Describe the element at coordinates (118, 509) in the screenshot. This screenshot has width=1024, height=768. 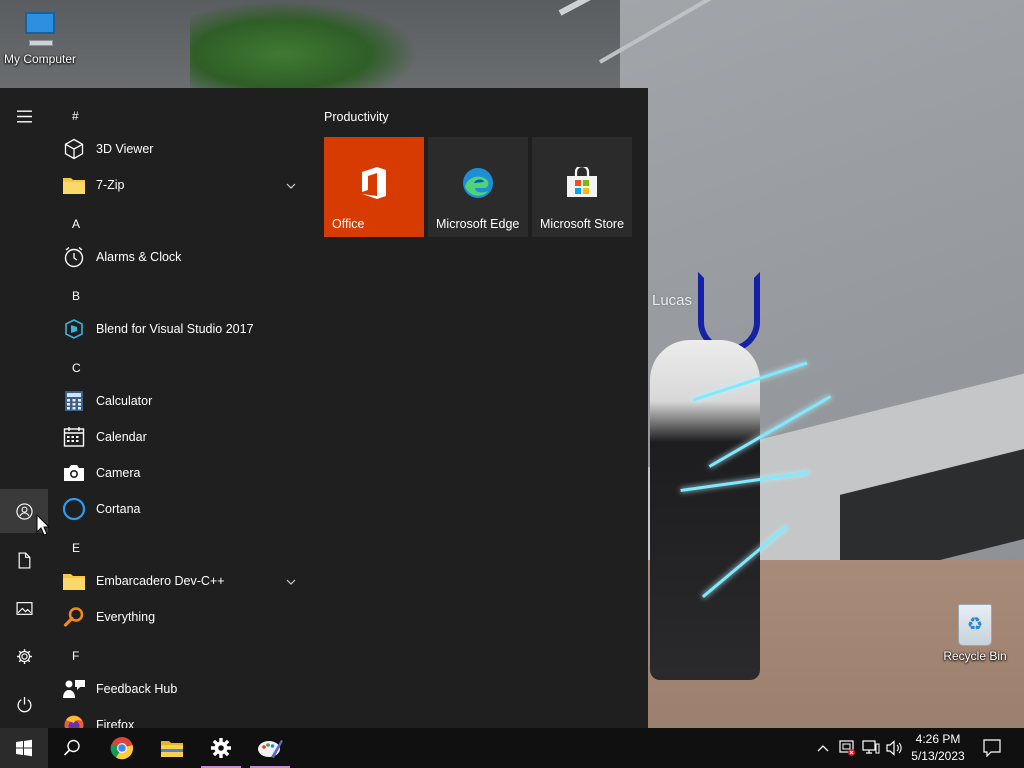
I see `app-label: Cortana` at that location.